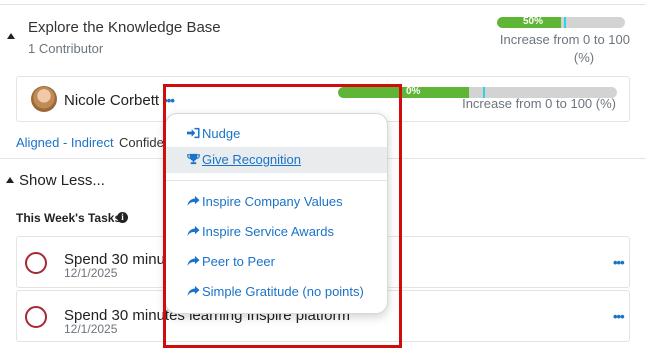  Describe the element at coordinates (272, 201) in the screenshot. I see `menu-item-label: Inspire Company Values` at that location.